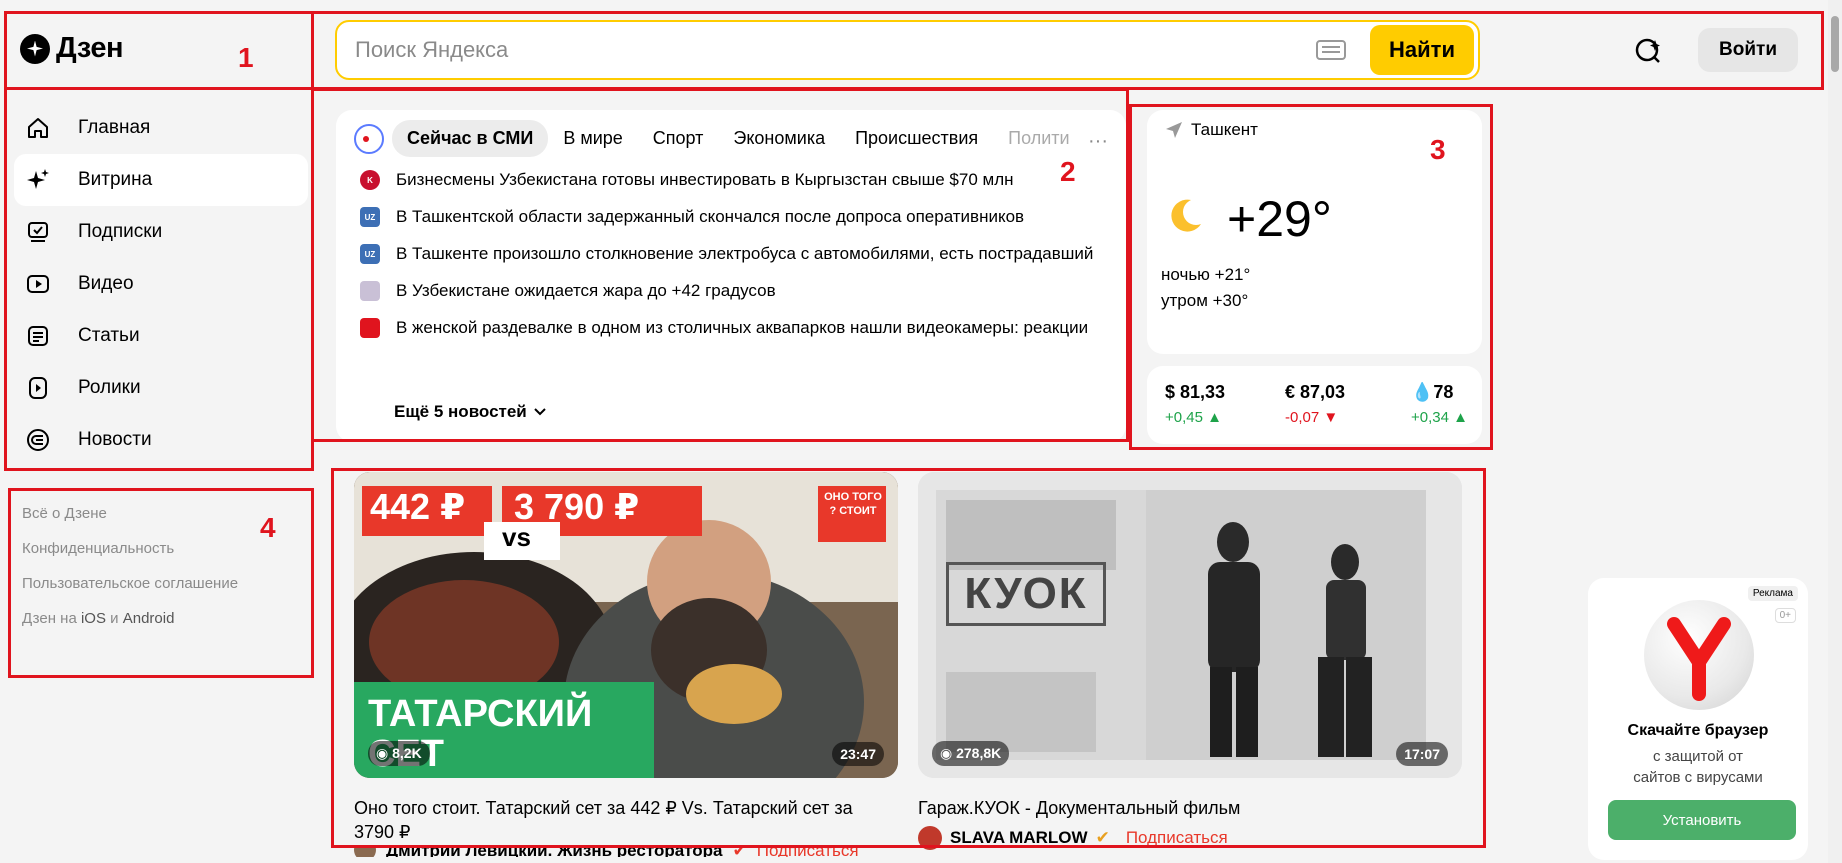 The width and height of the screenshot is (1842, 863). Describe the element at coordinates (1038, 138) in the screenshot. I see `tab-politics: Полити` at that location.